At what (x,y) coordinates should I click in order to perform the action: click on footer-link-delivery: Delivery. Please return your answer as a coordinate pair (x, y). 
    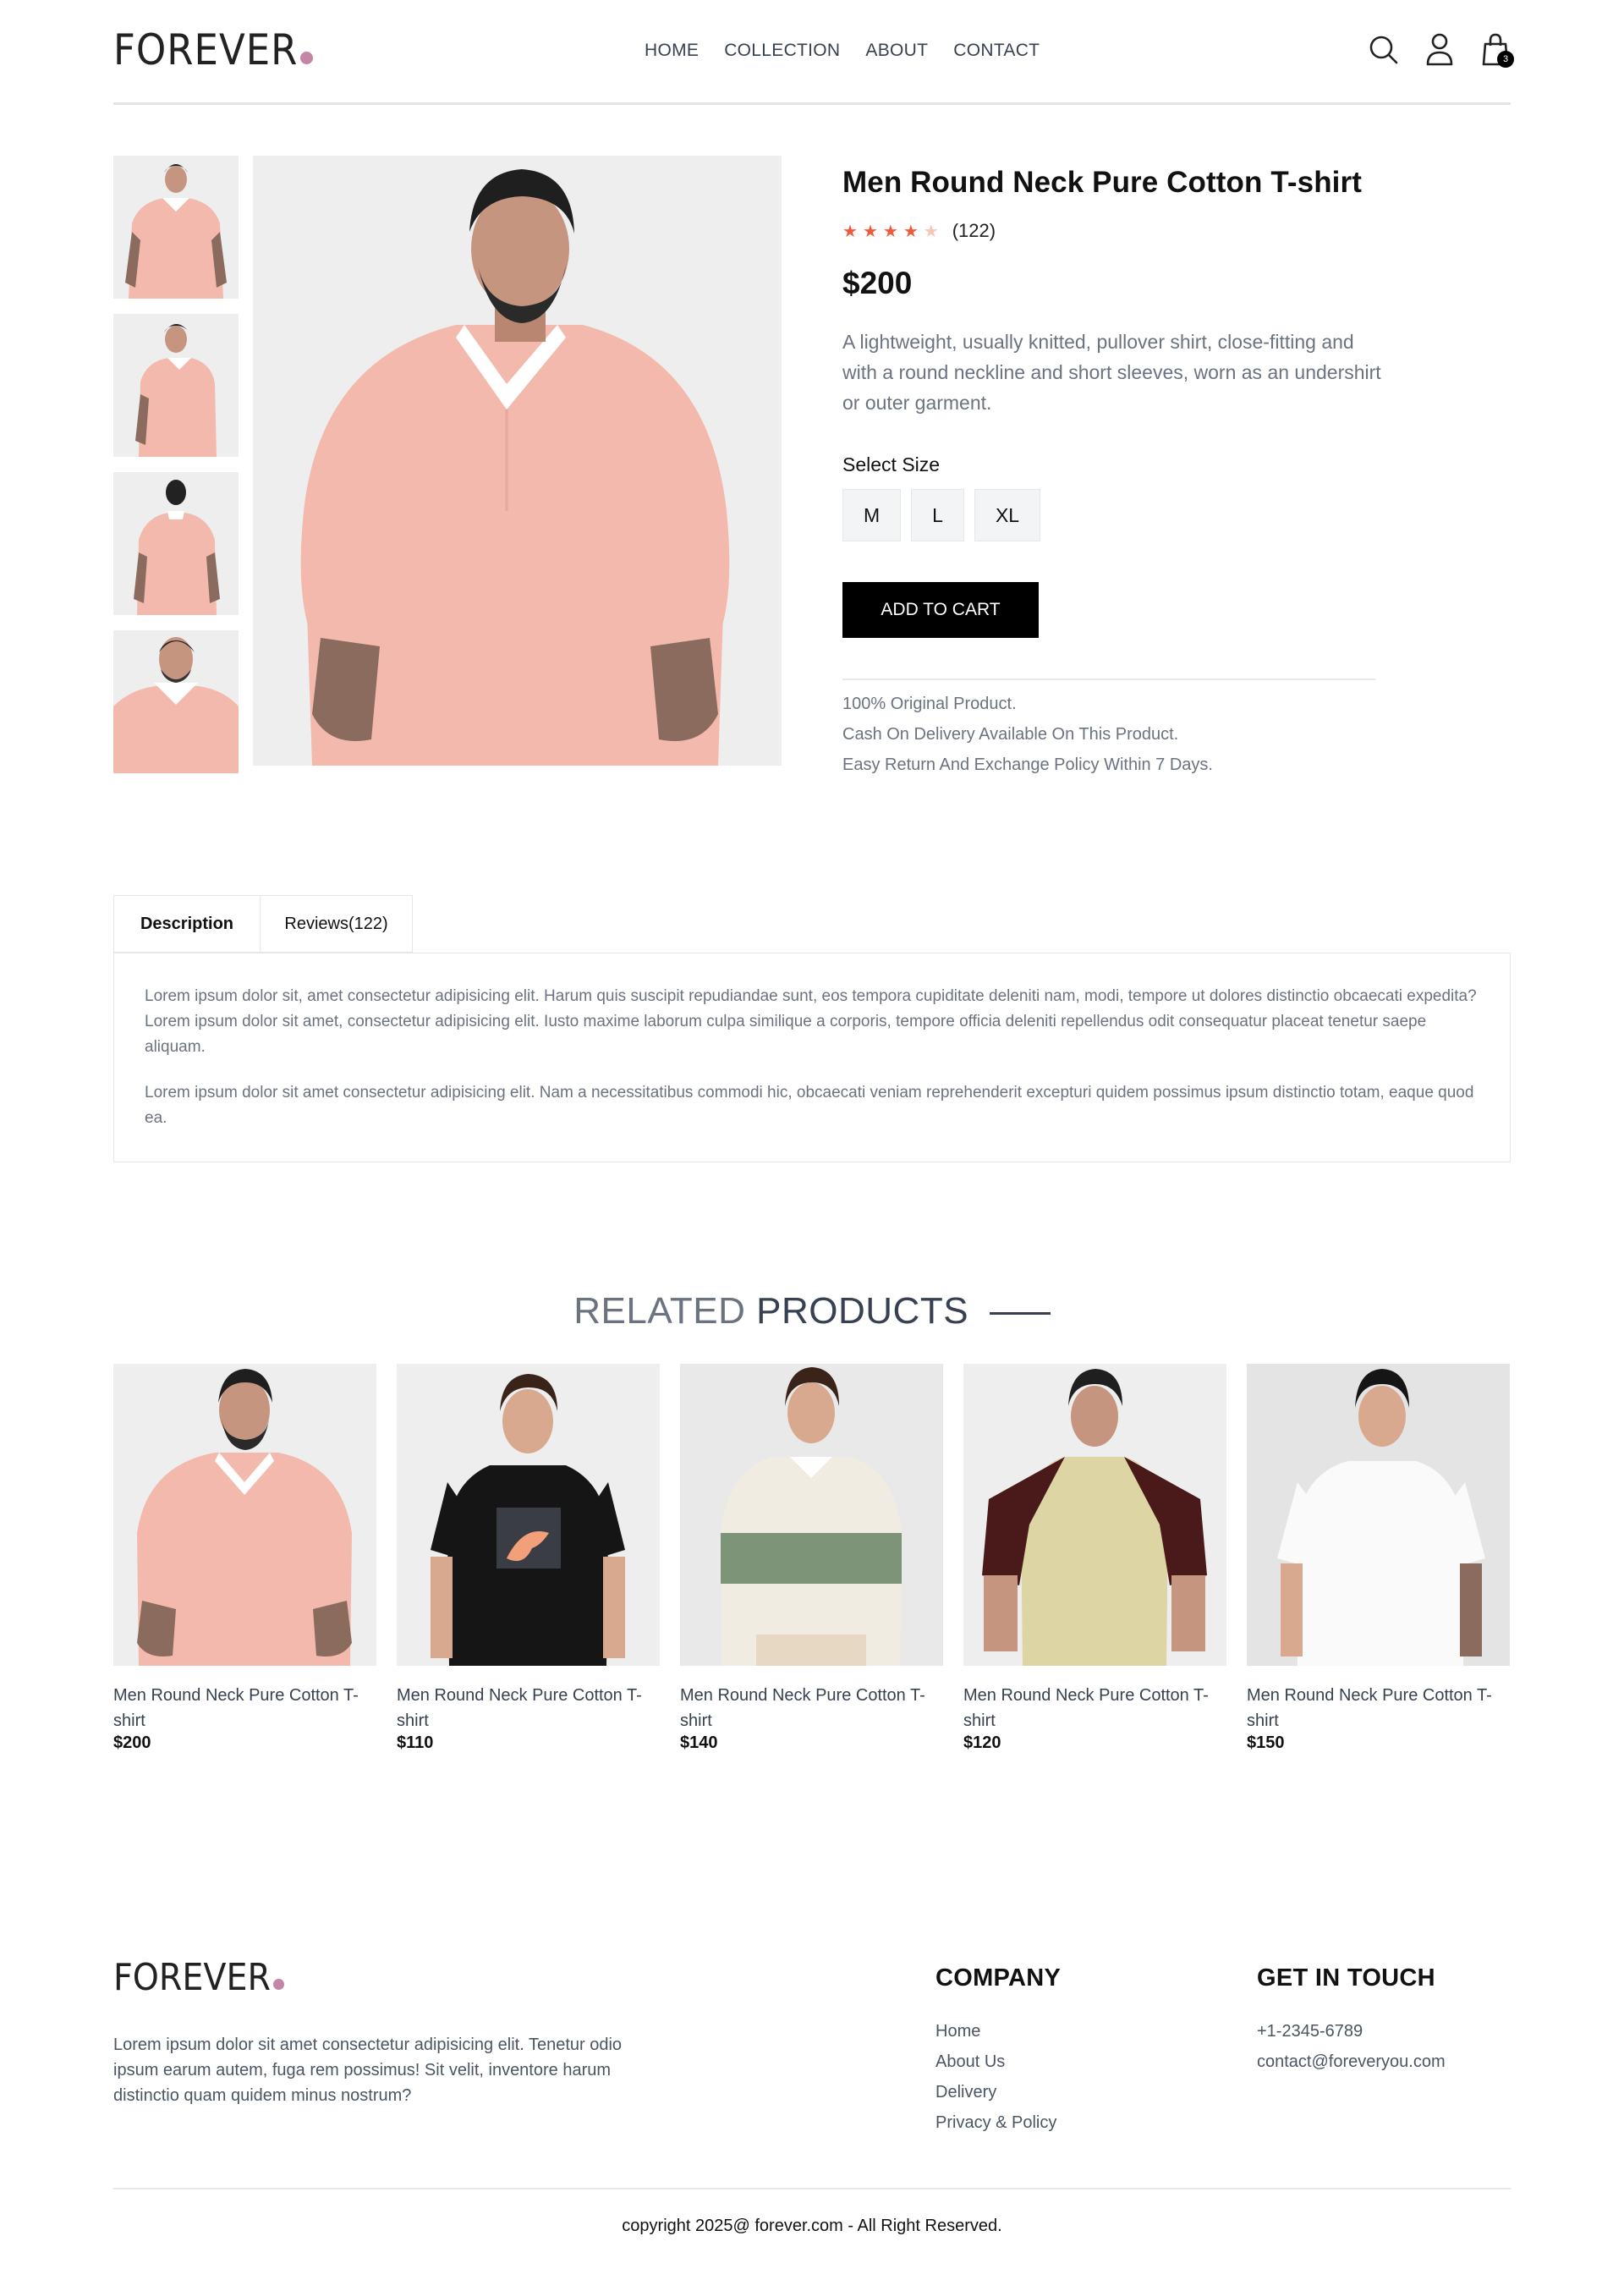
    Looking at the image, I should click on (998, 2092).